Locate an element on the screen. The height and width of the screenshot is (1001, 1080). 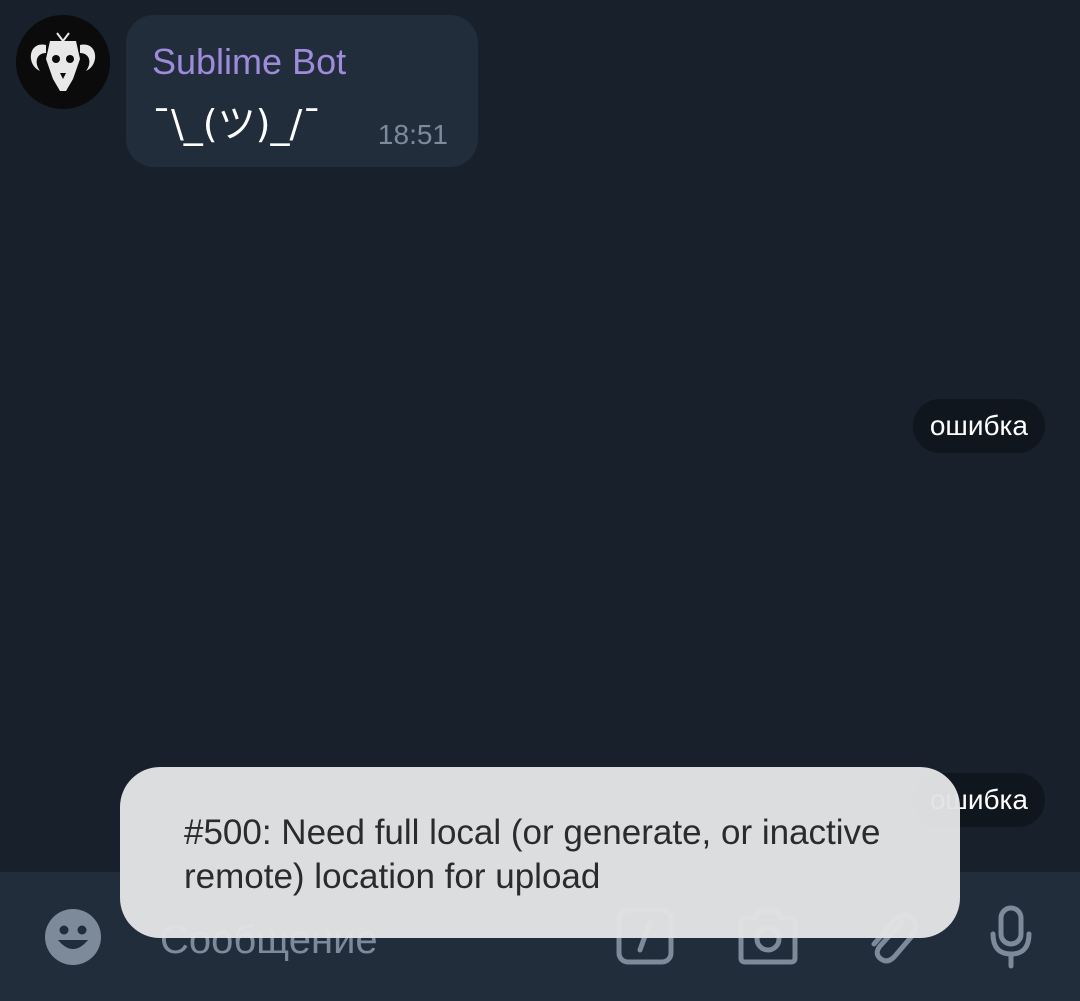
voice-message-button is located at coordinates (1011, 937).